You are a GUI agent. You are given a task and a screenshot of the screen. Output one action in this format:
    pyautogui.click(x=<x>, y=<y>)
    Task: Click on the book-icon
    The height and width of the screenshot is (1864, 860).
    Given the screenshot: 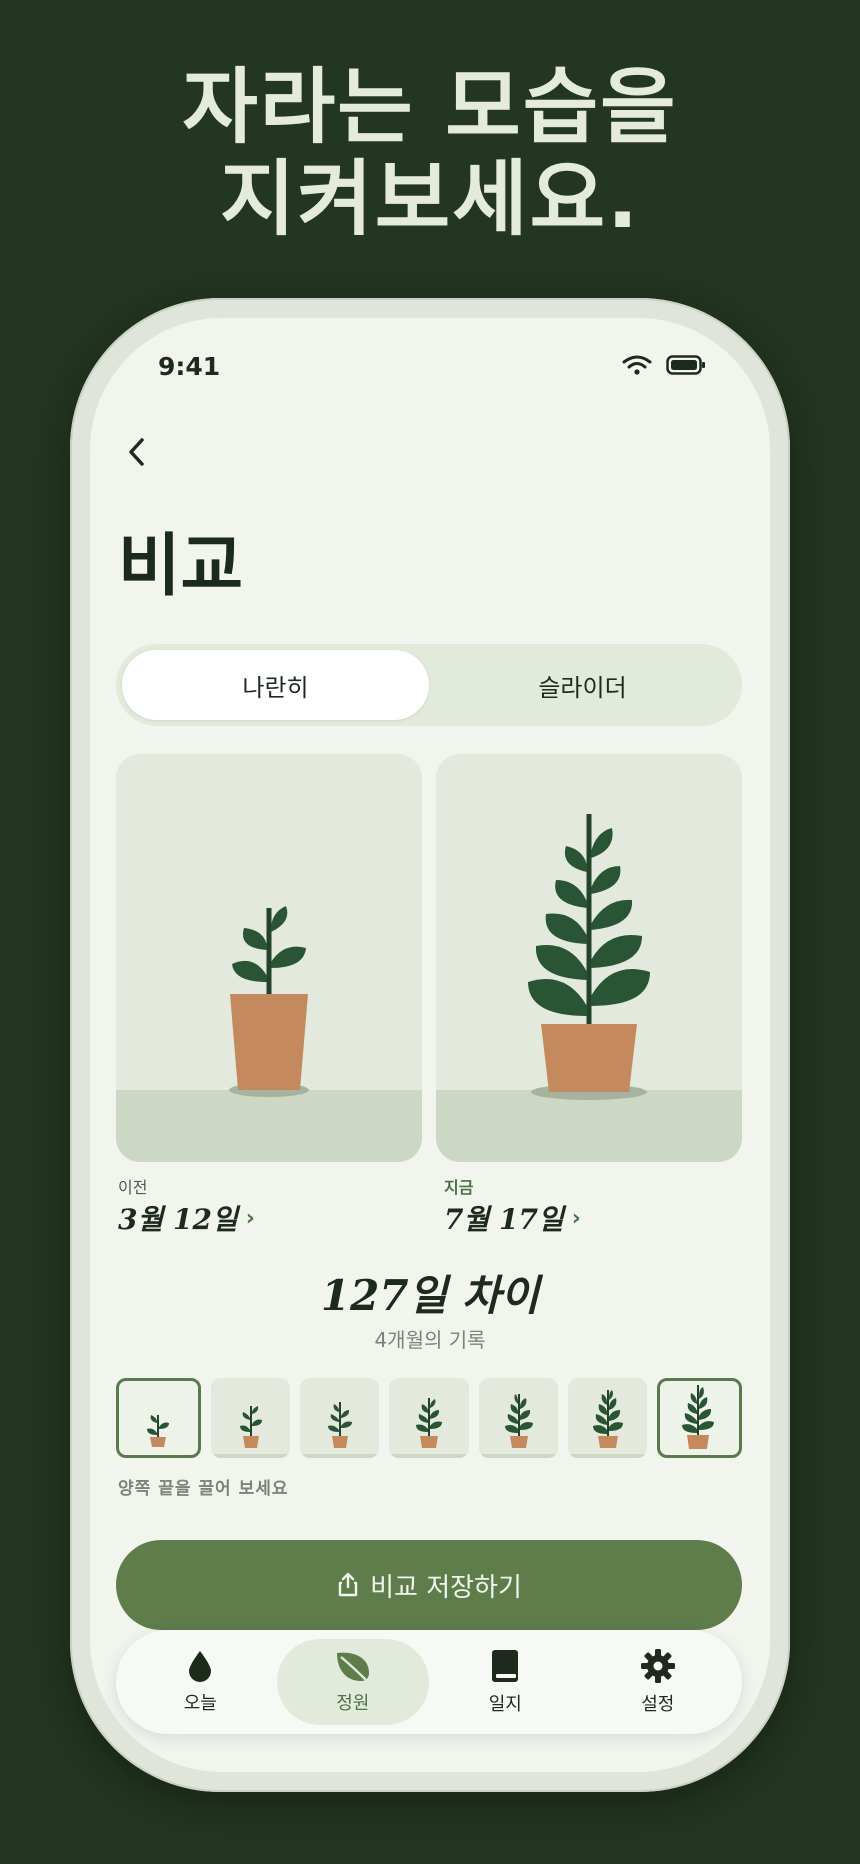 What is the action you would take?
    pyautogui.click(x=505, y=1666)
    